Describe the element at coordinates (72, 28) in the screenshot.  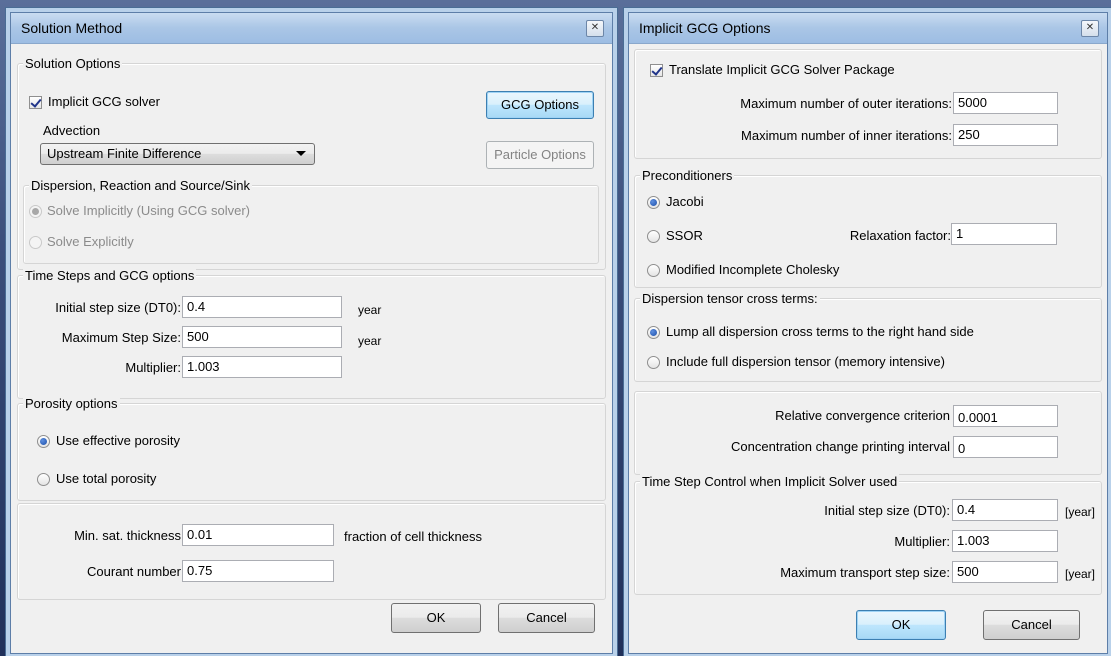
I see `dialog-title: Solution Method` at that location.